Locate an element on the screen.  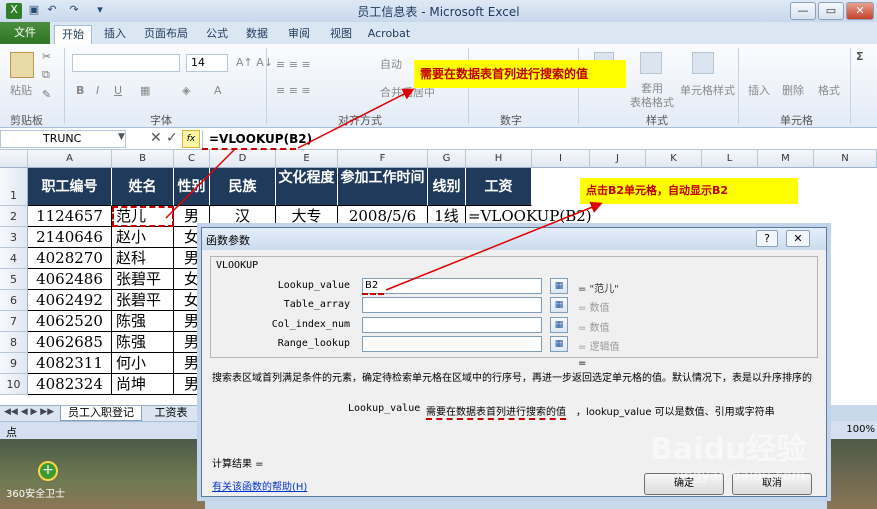
arrow-b2-to-formula is located at coordinates (201, 183).